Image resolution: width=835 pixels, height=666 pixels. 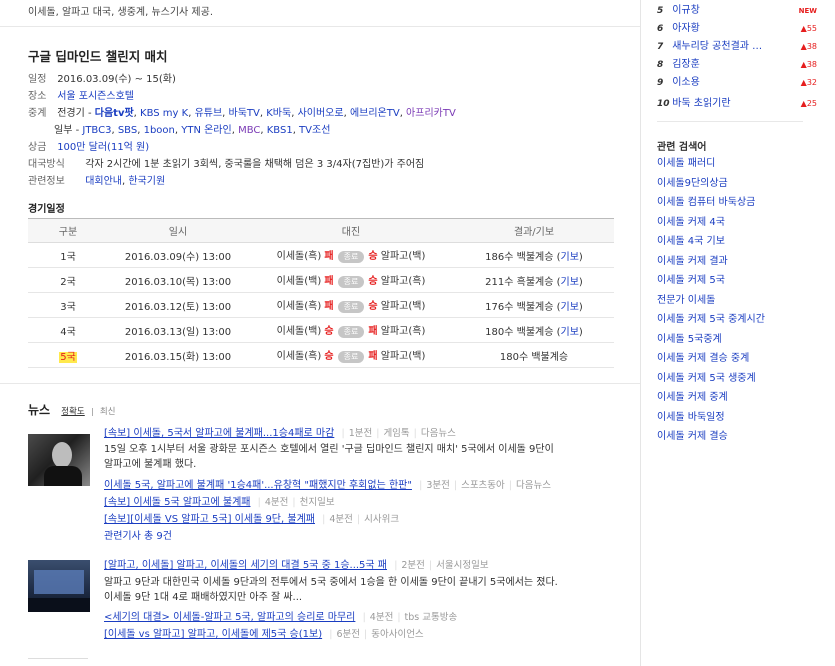 I want to click on column-header: 결과/기보, so click(x=534, y=230).